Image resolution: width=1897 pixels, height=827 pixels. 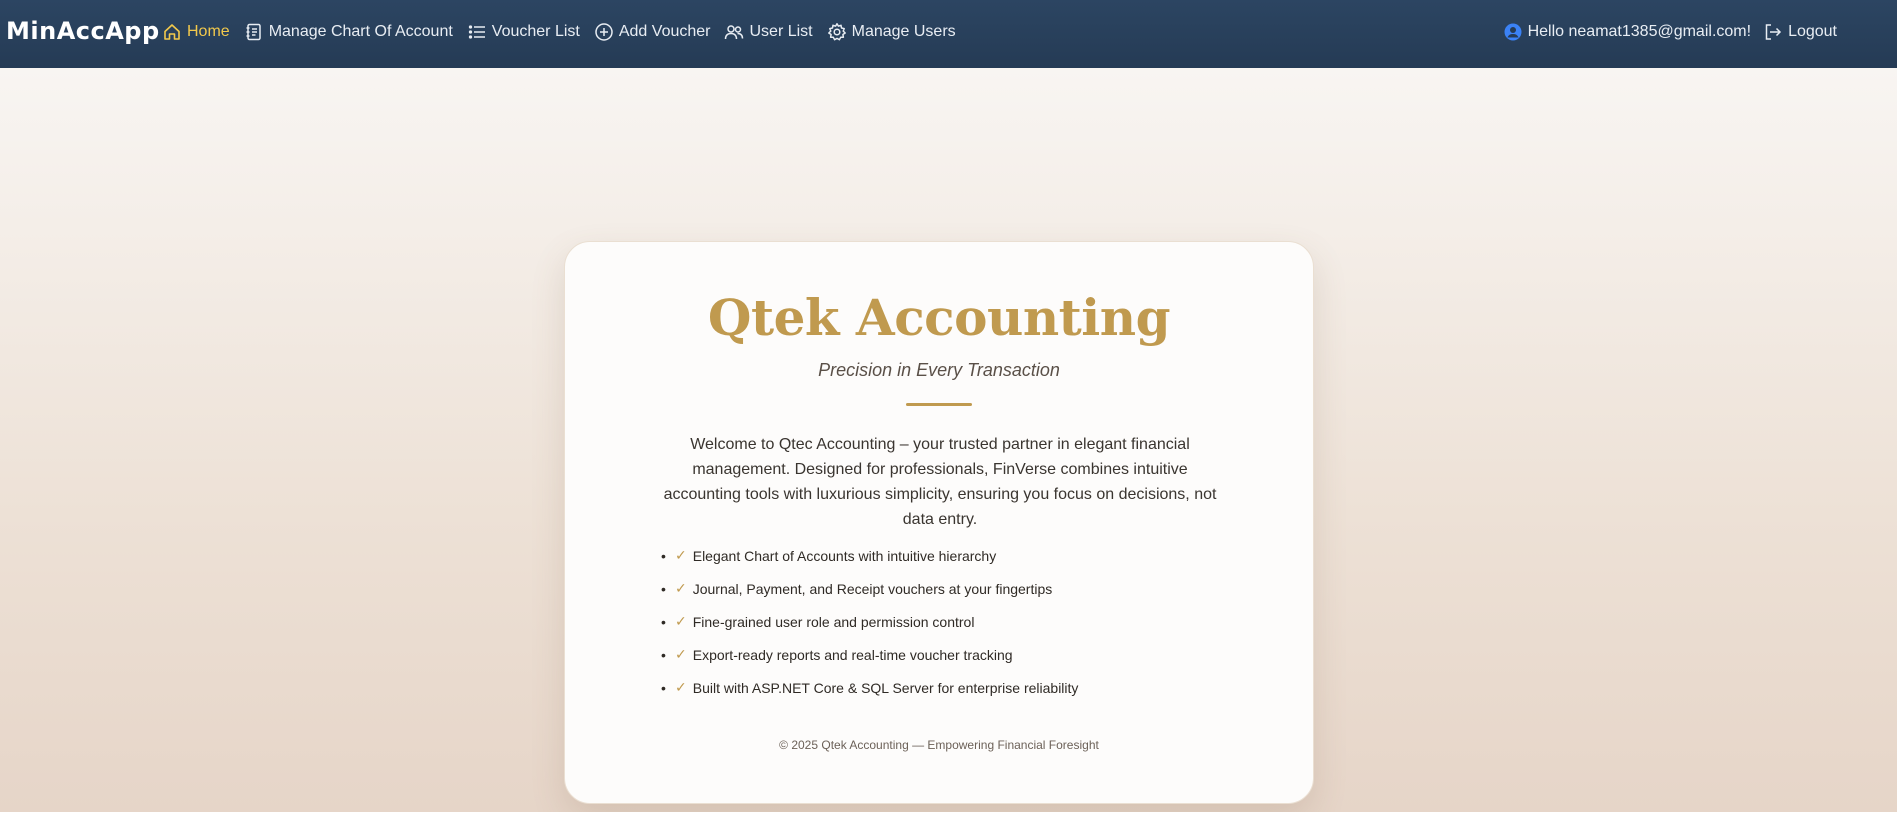 I want to click on page-bottom, so click(x=948, y=819).